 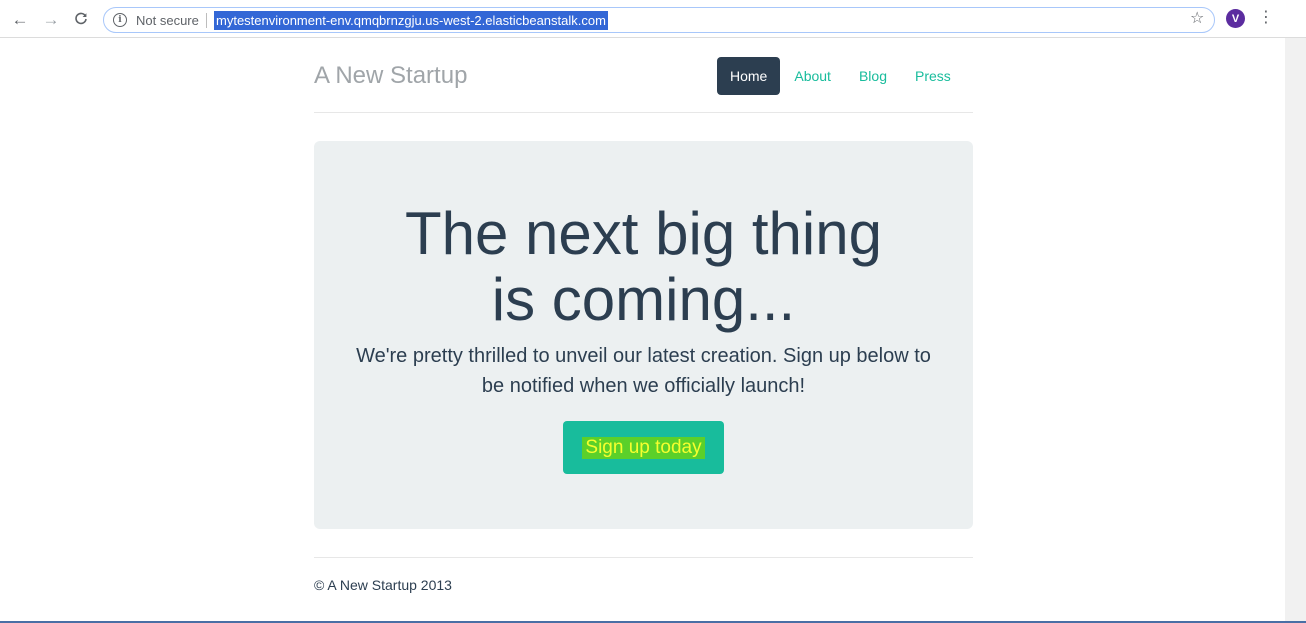 What do you see at coordinates (1266, 18) in the screenshot?
I see `kebab-menu-icon: ⋮` at bounding box center [1266, 18].